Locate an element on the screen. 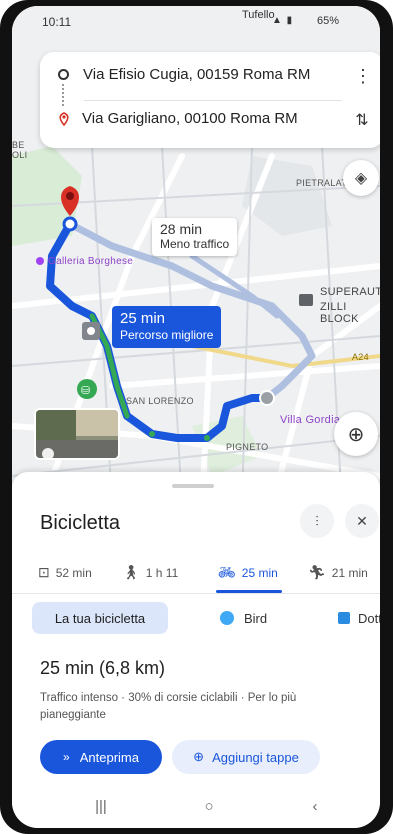  double-chevron-icon: » is located at coordinates (66, 757).